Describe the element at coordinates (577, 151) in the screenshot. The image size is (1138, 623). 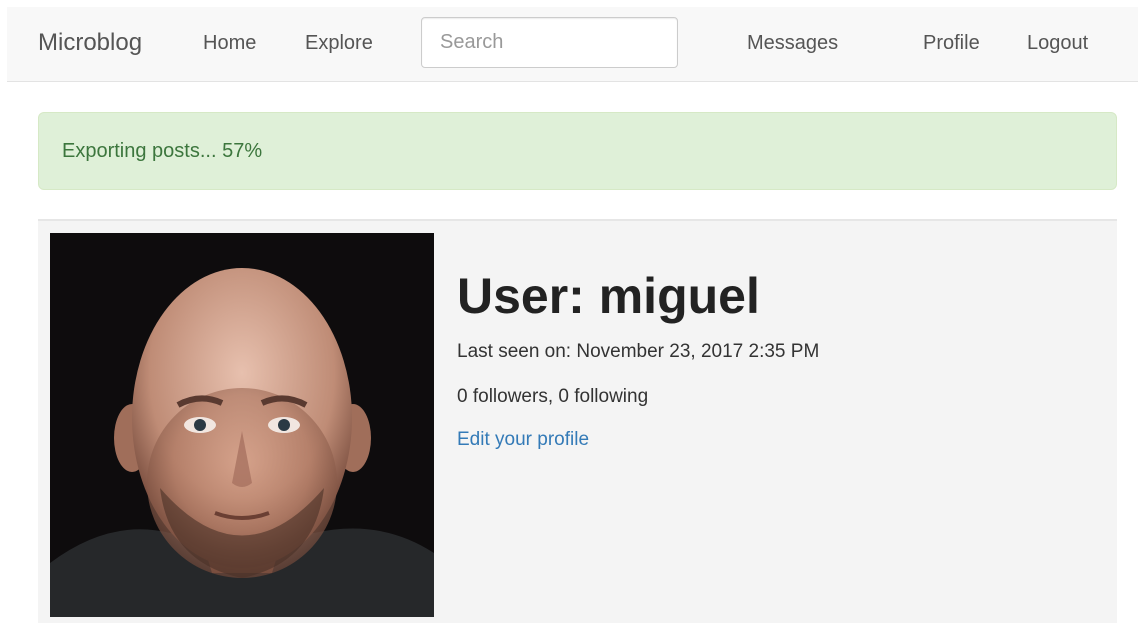
I see `export-progress-alert: Exporting posts... 57%` at that location.